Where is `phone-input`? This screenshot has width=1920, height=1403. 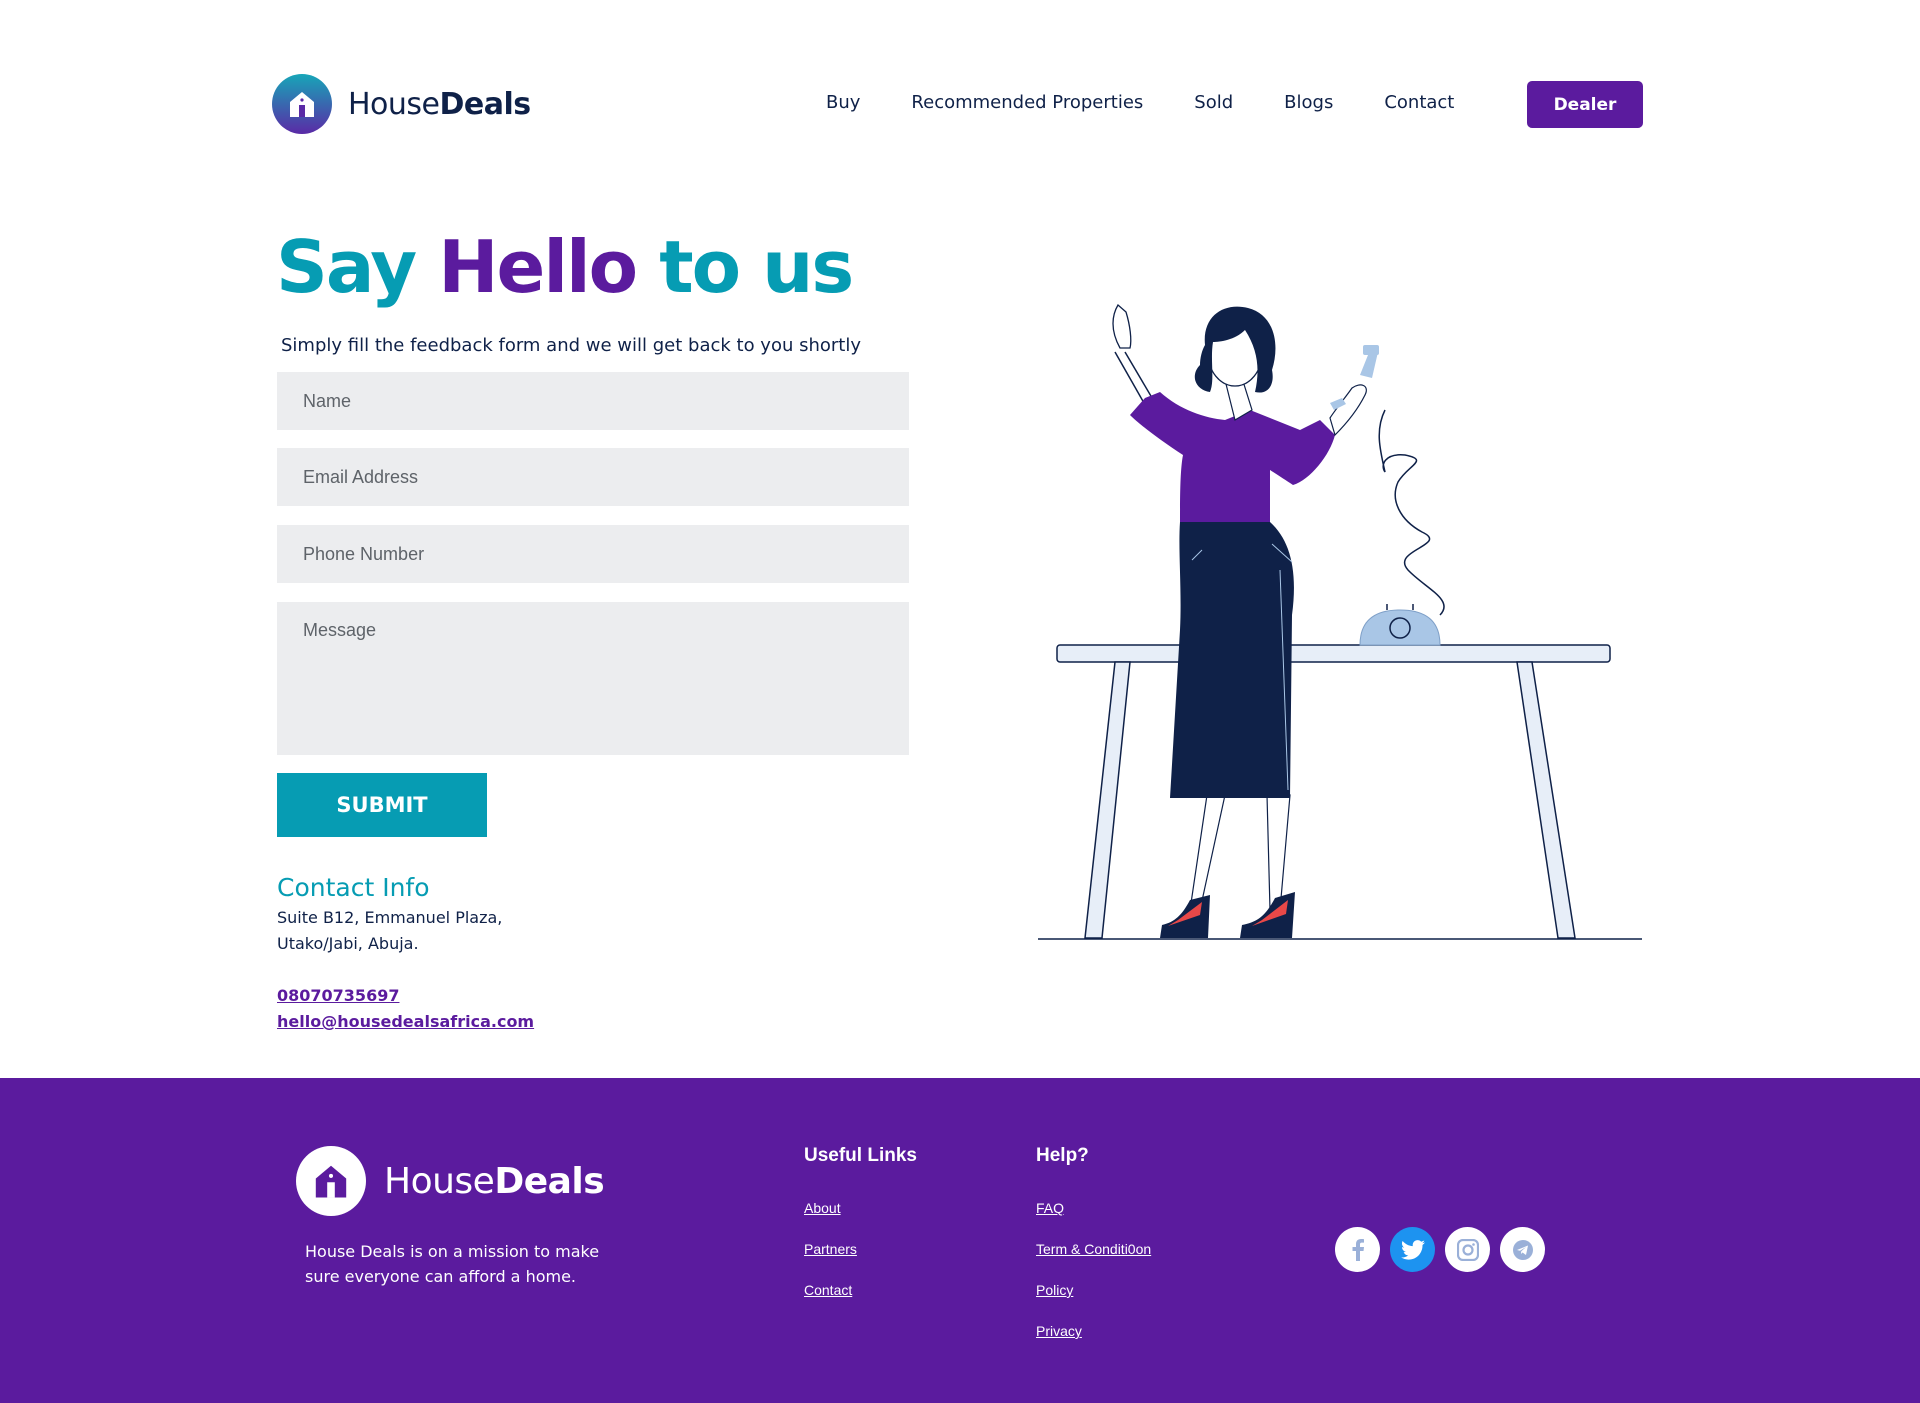
phone-input is located at coordinates (593, 554).